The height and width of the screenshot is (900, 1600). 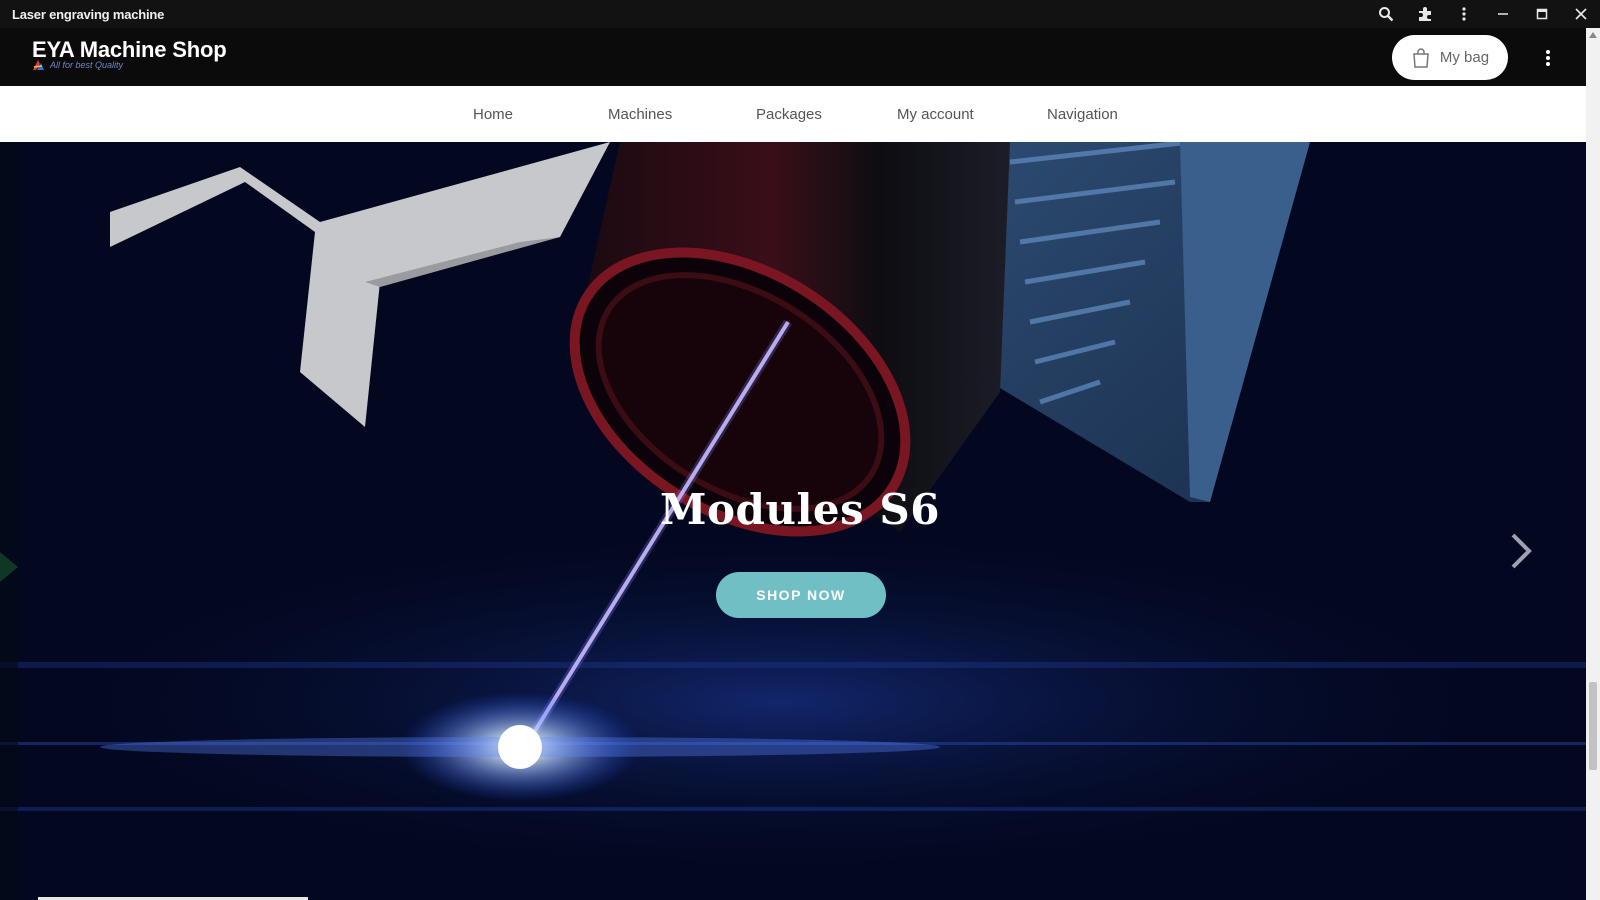 What do you see at coordinates (1521, 551) in the screenshot?
I see `chevron-right-icon` at bounding box center [1521, 551].